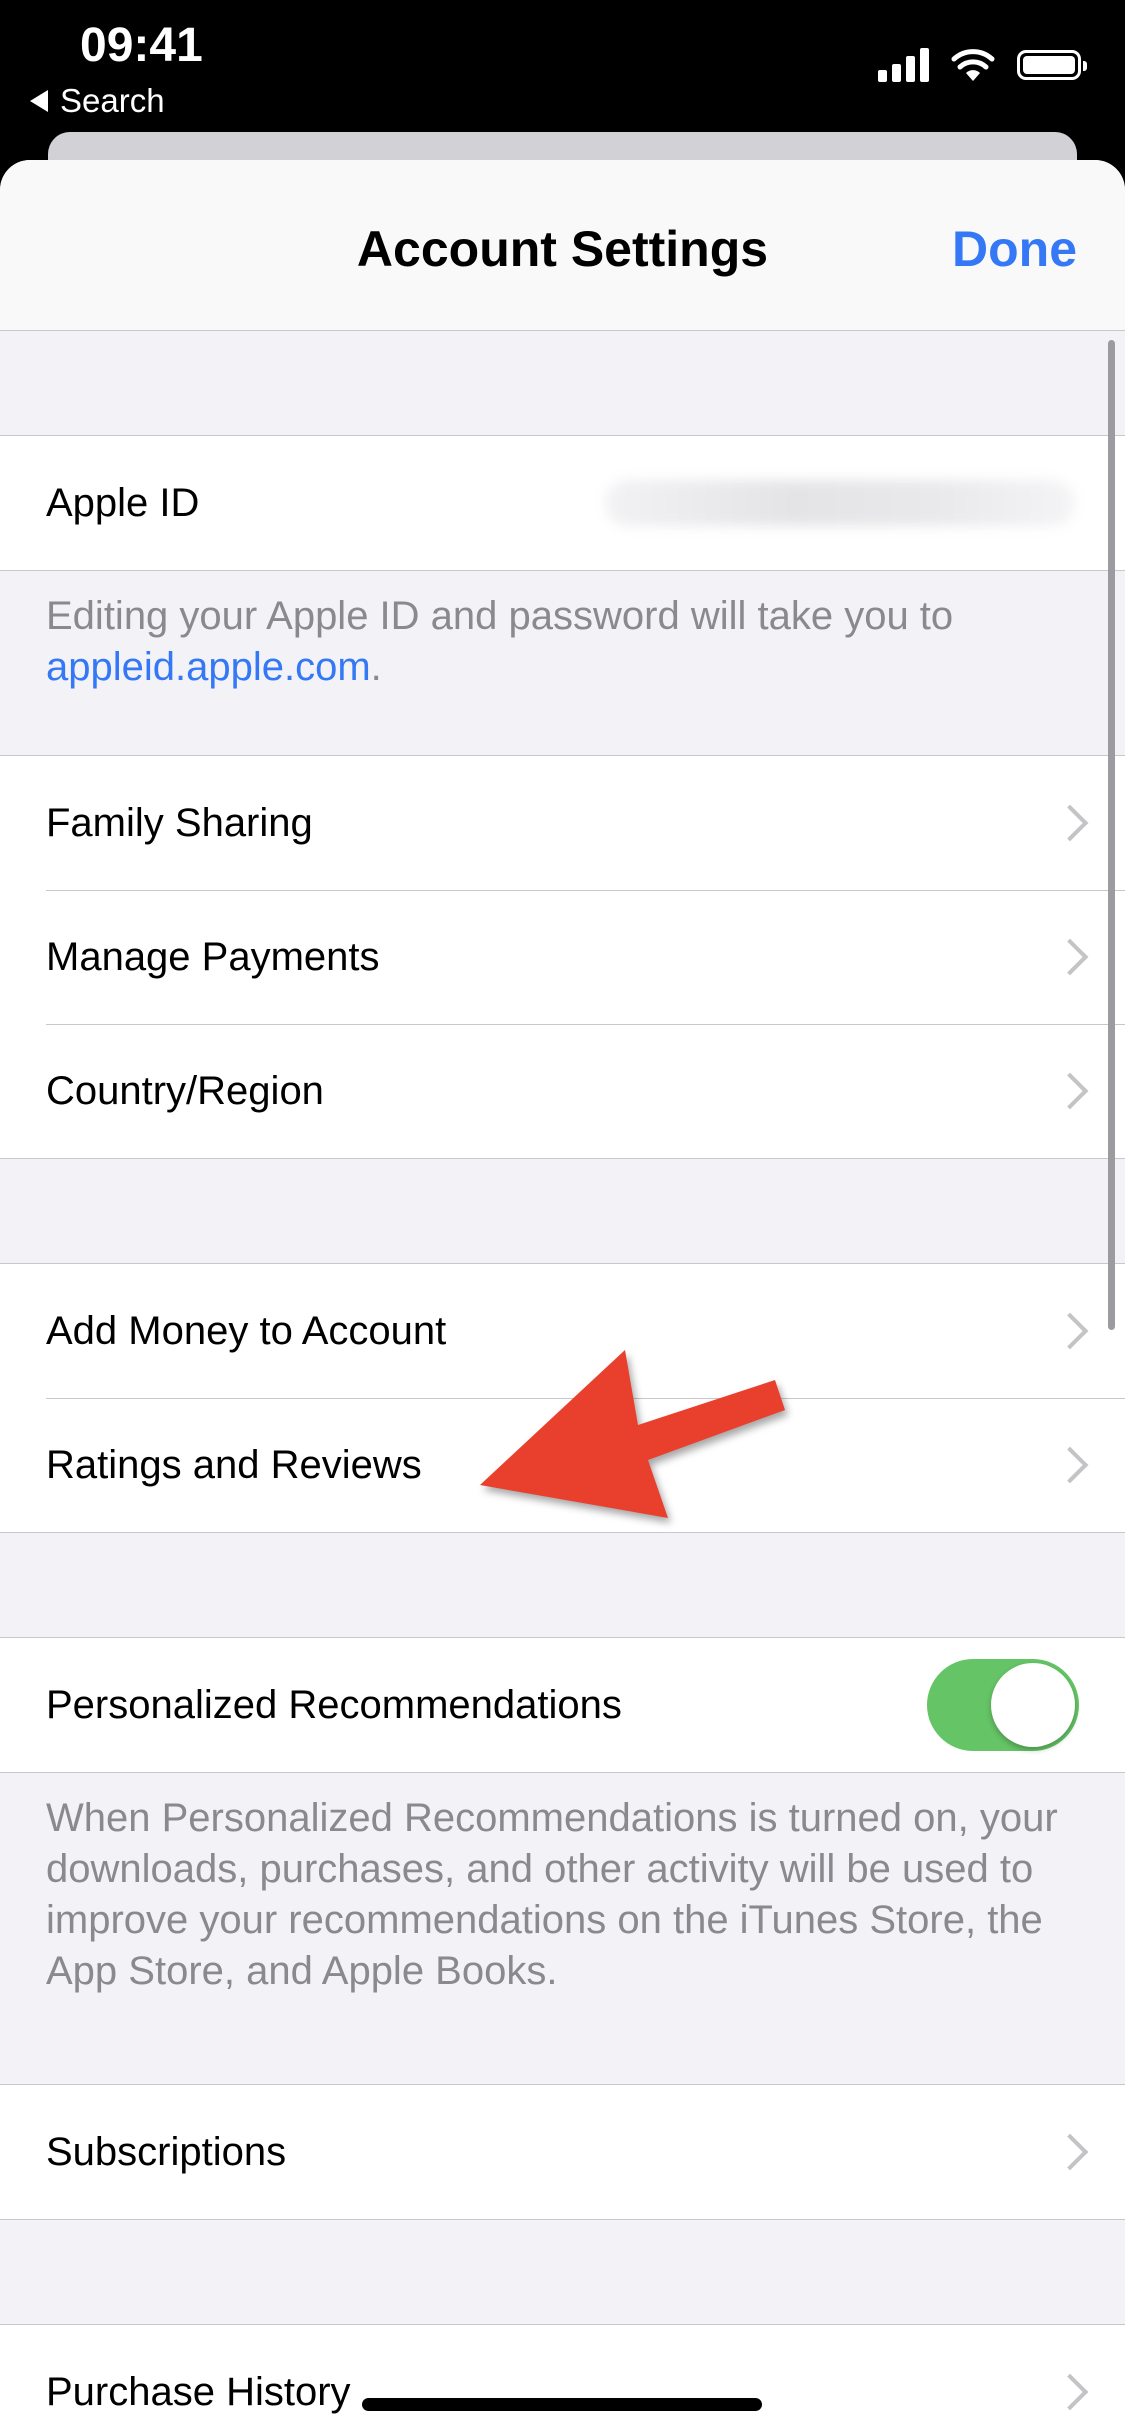 The height and width of the screenshot is (2436, 1125). What do you see at coordinates (112, 100) in the screenshot?
I see `back-label: Search` at bounding box center [112, 100].